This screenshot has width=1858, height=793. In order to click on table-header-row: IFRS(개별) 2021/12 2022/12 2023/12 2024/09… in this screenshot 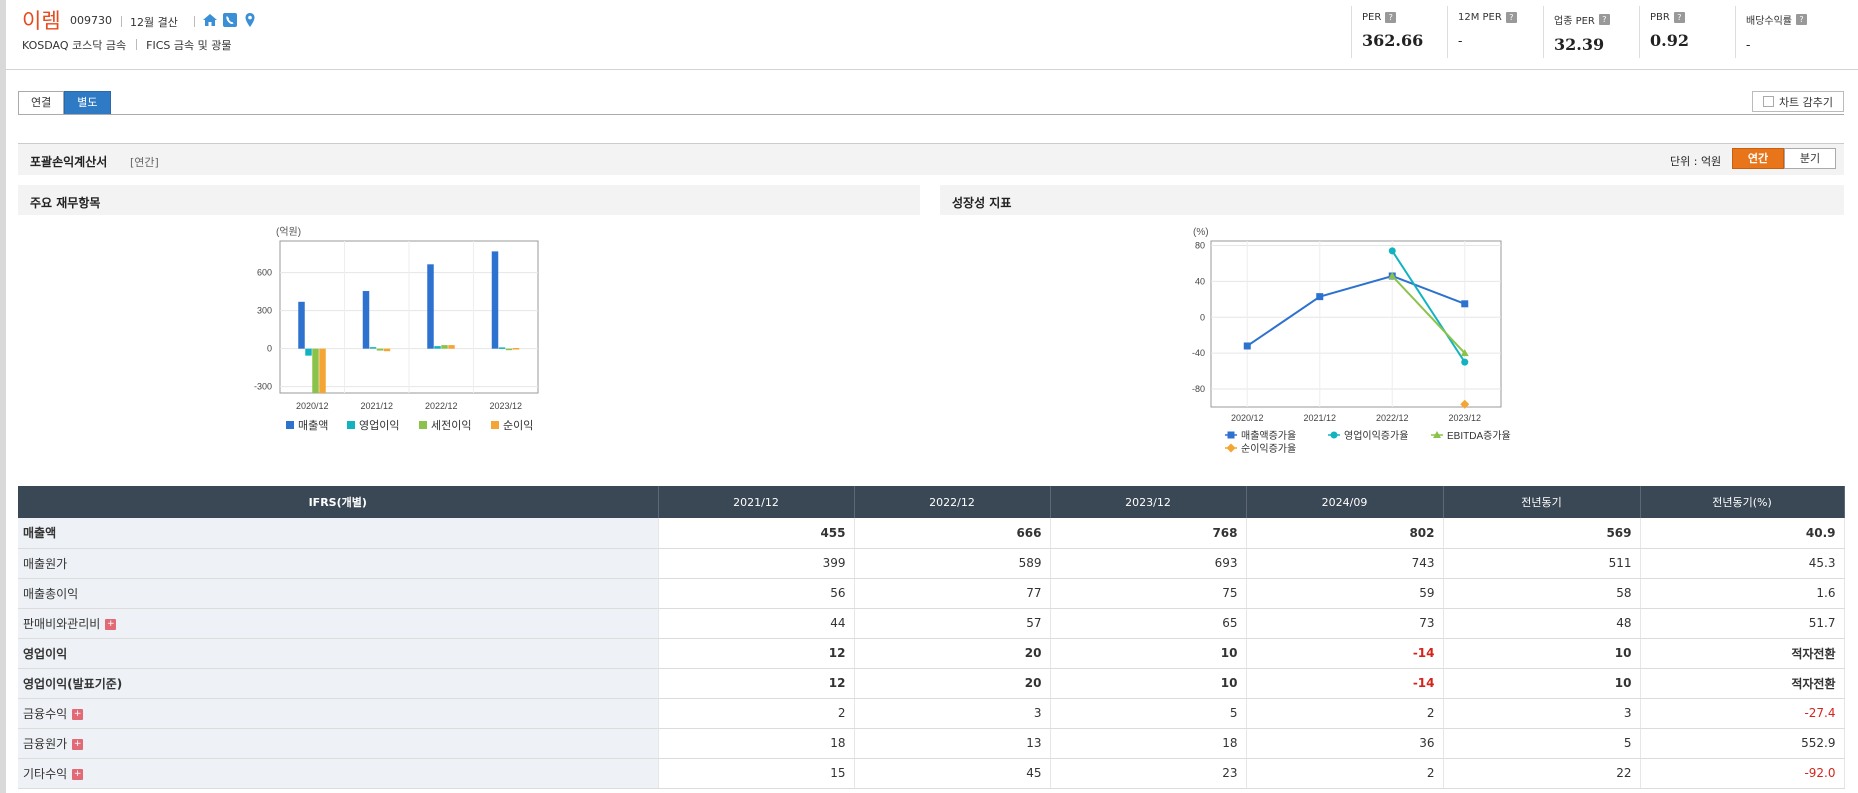, I will do `click(931, 502)`.